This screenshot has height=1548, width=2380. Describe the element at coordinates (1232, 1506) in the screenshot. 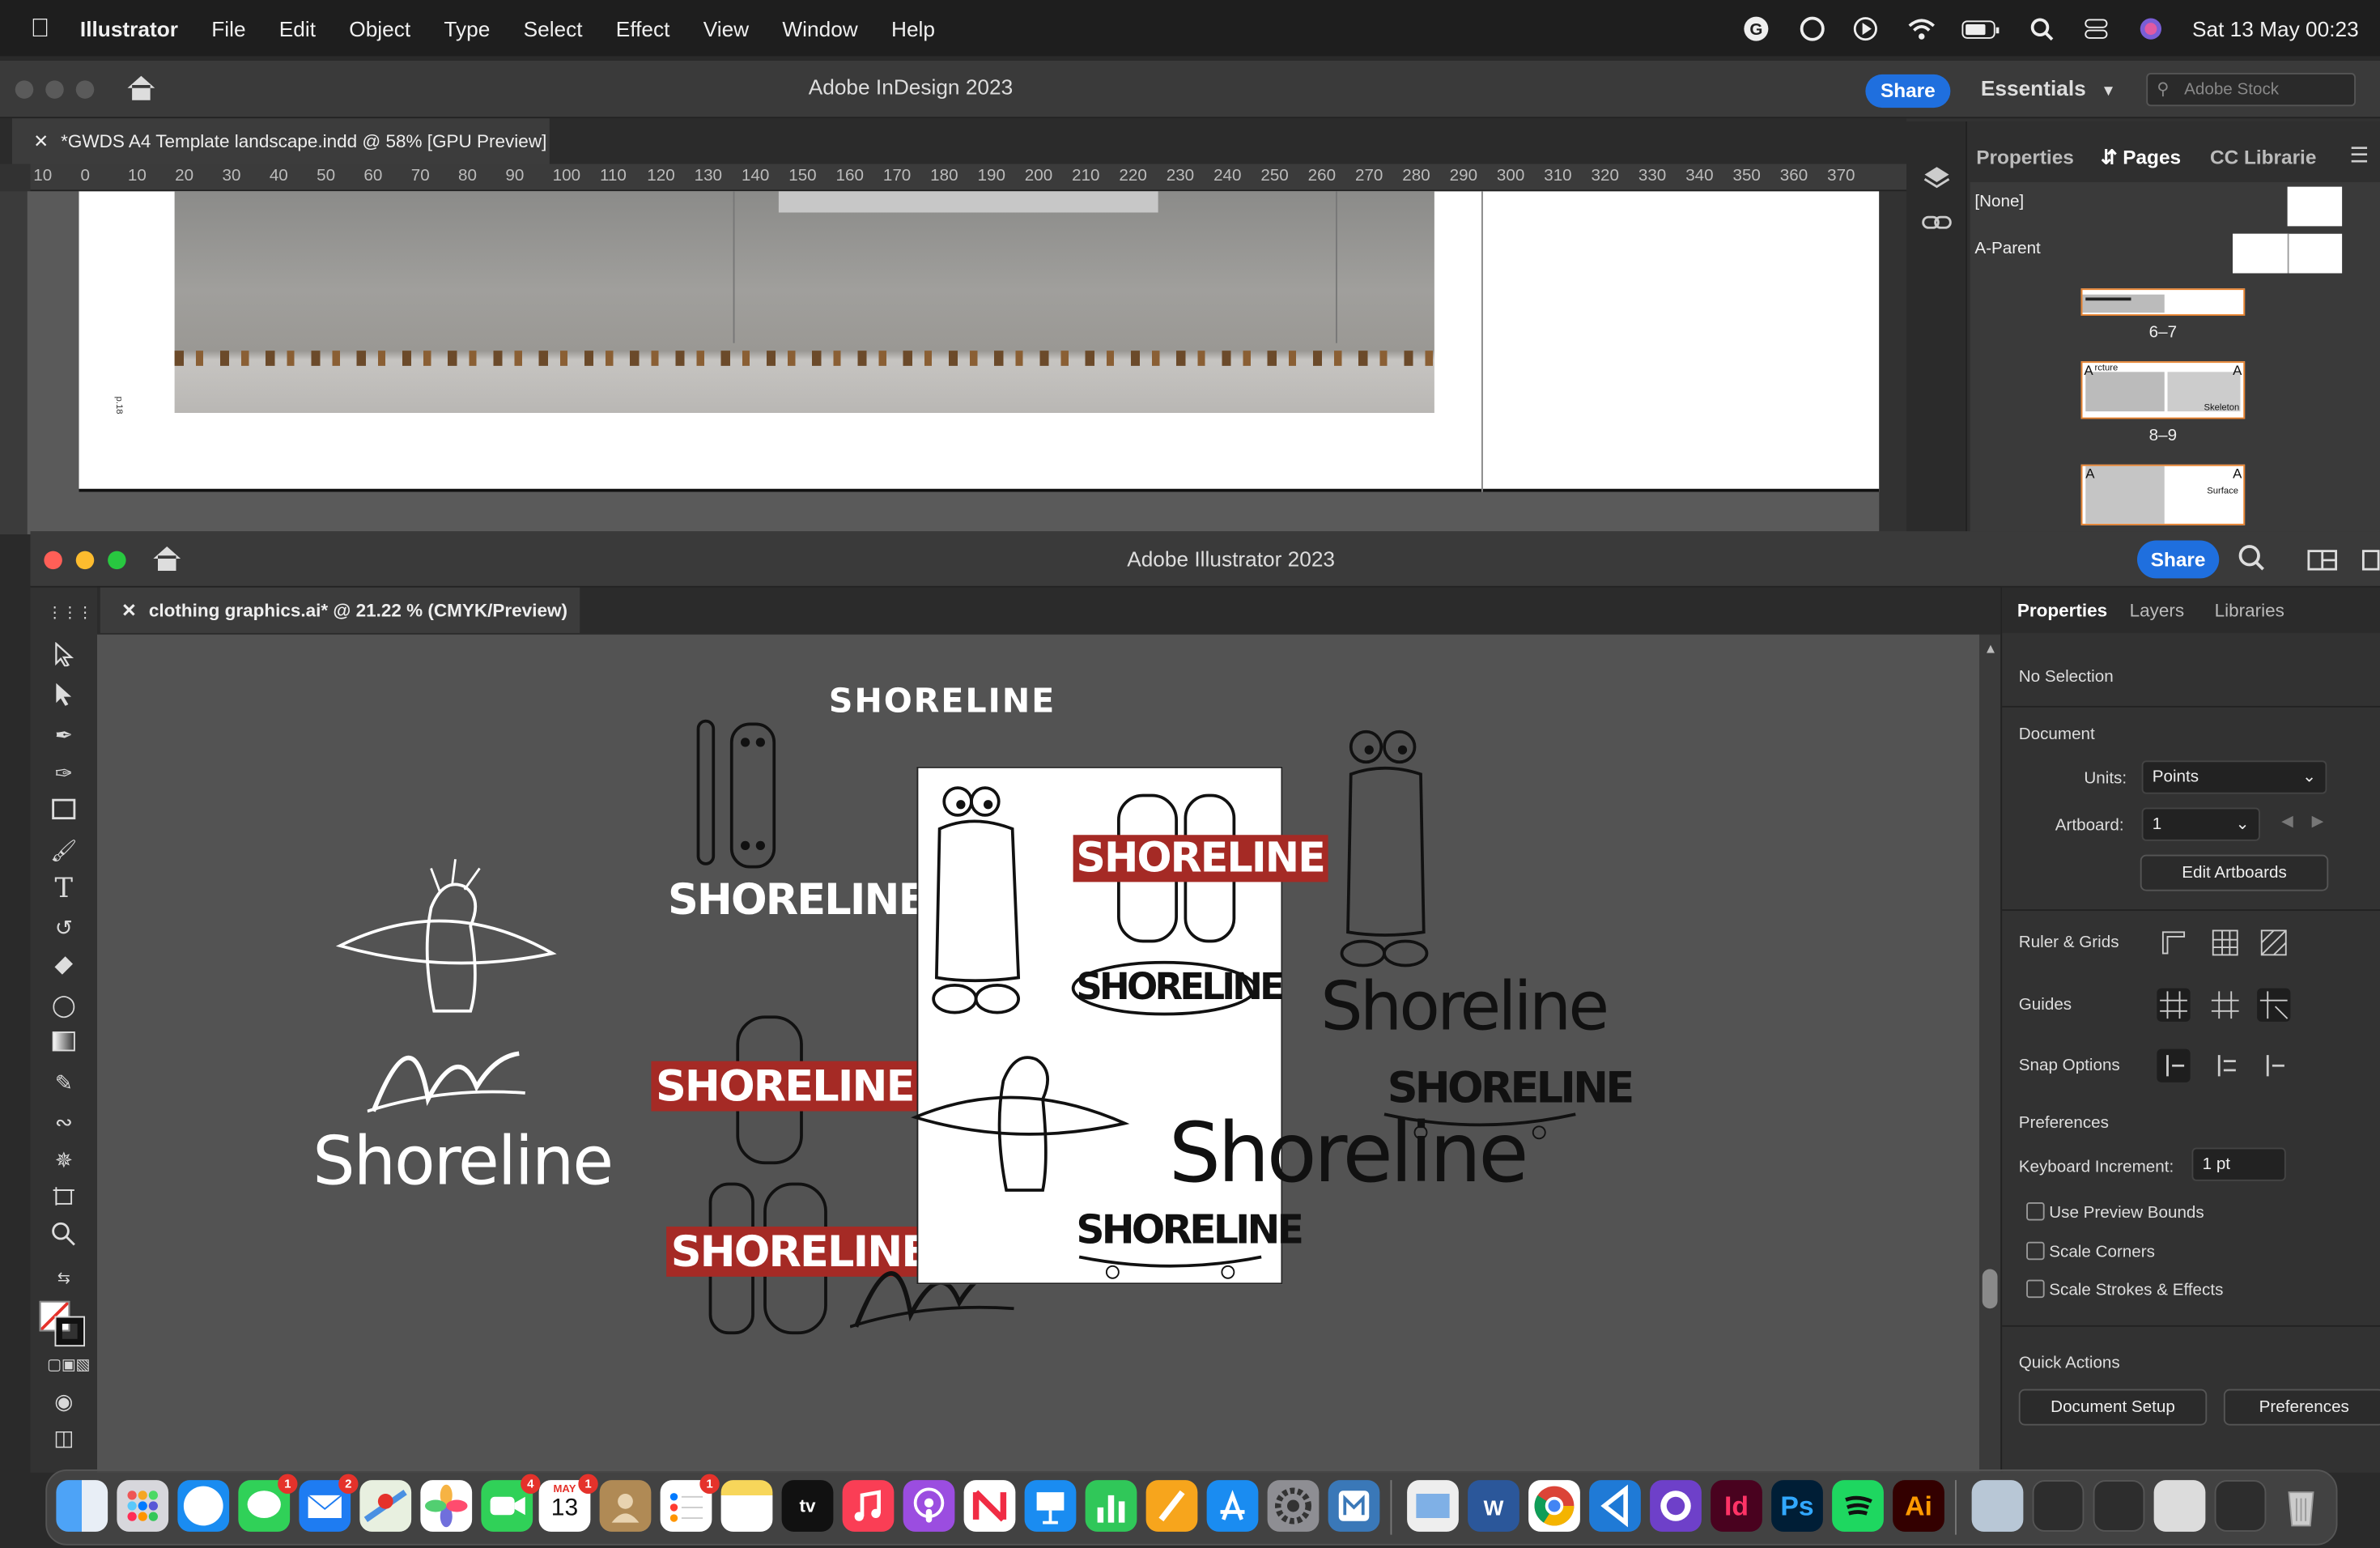

I see `app-store-icon` at that location.